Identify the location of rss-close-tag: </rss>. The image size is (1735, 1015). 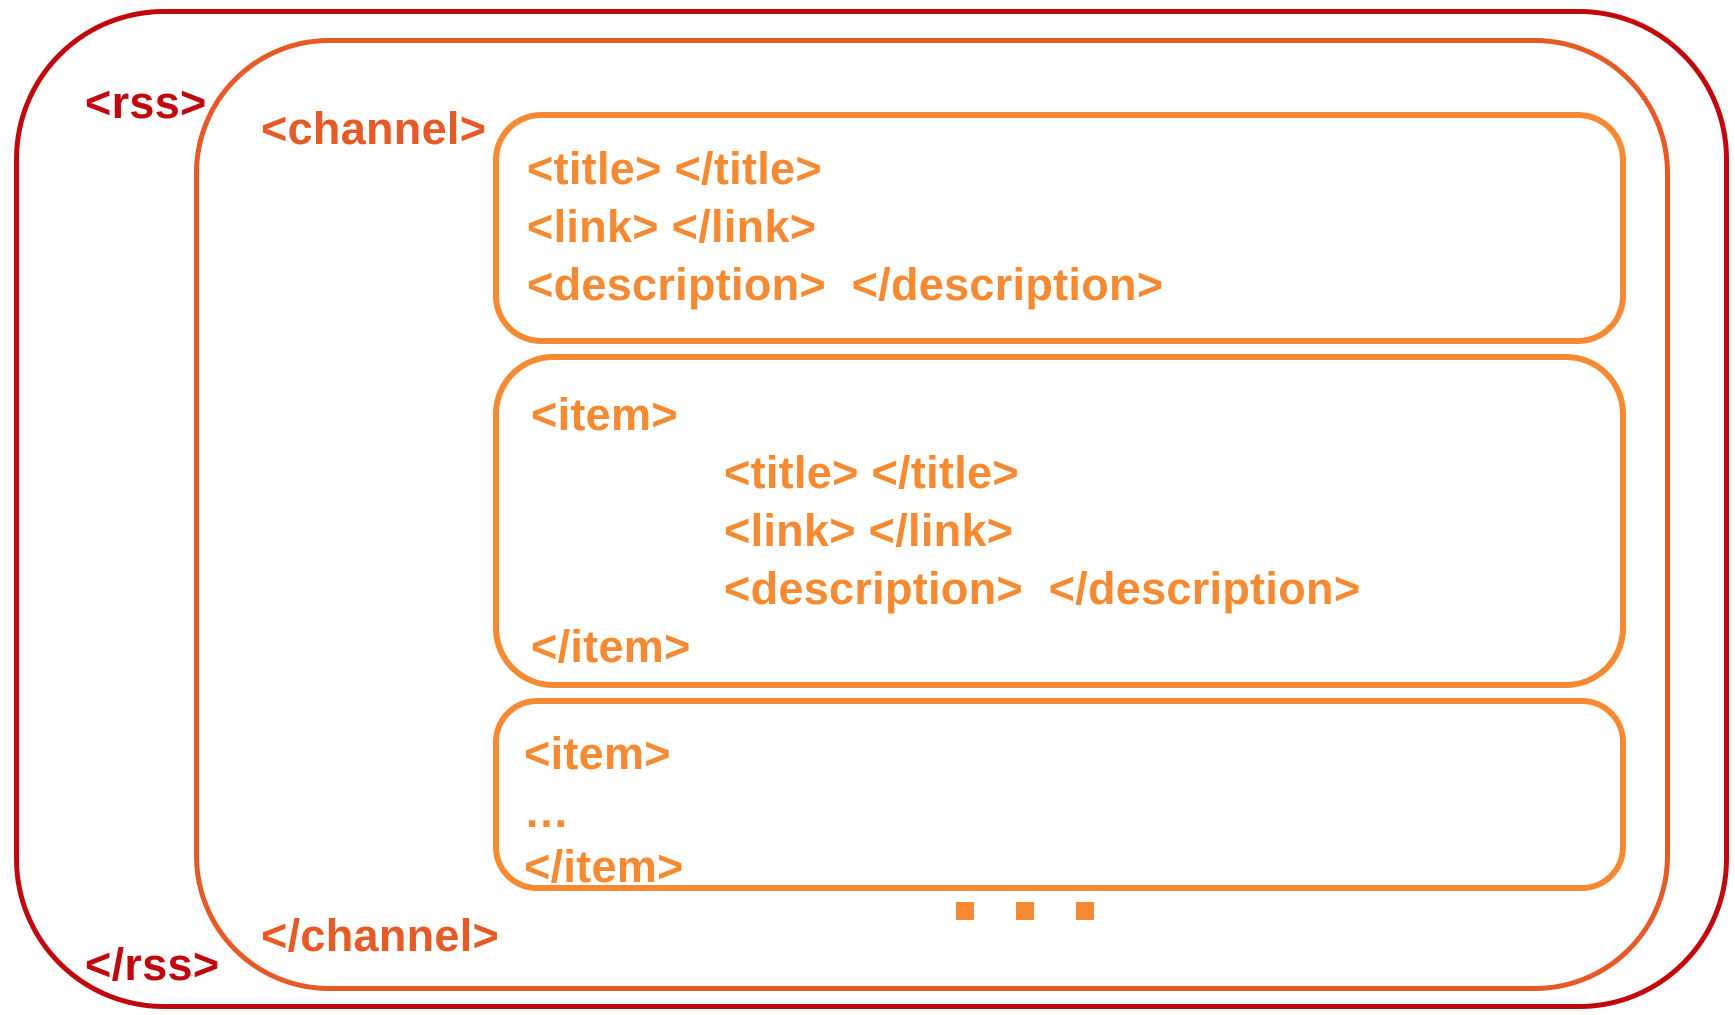
(152, 964).